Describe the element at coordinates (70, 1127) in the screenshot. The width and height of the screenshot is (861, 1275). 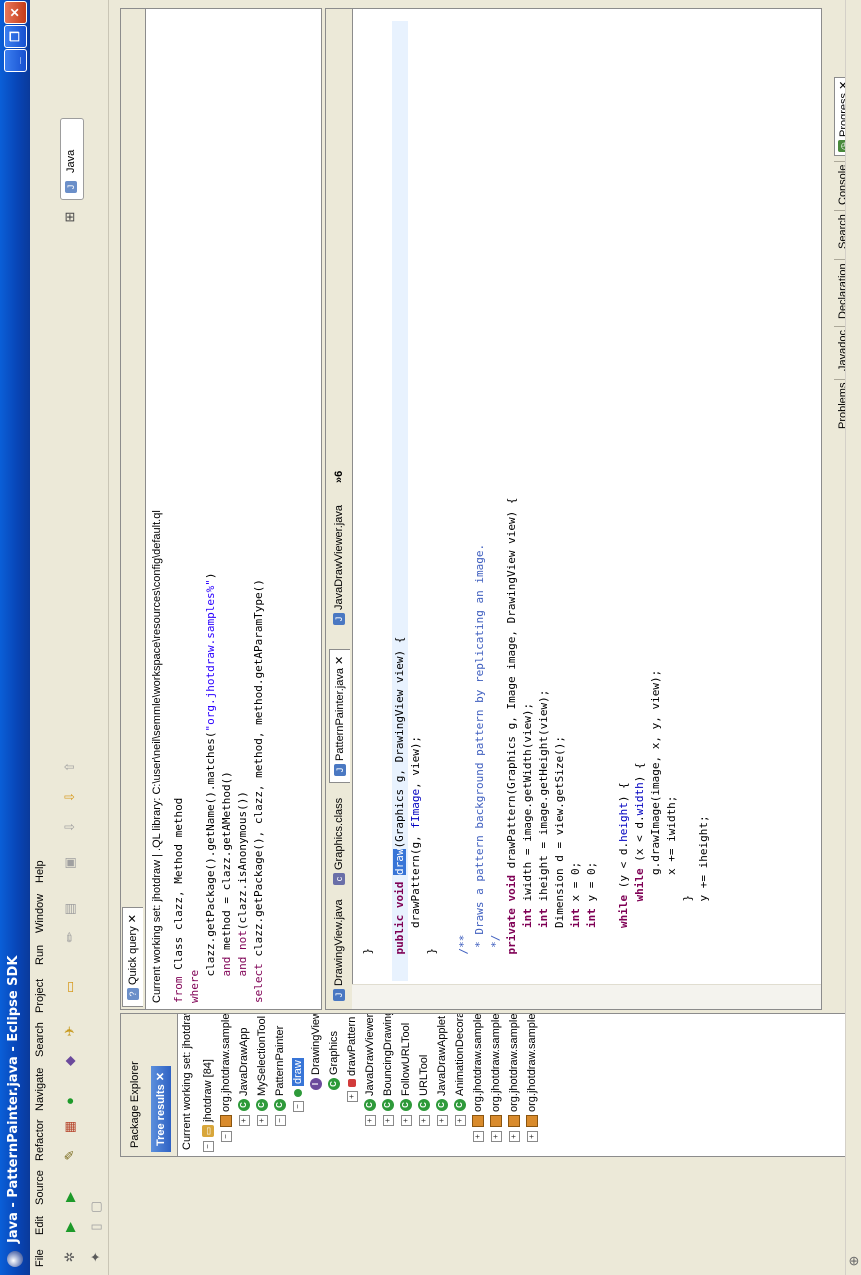
I see `new-package-icon: ▦` at that location.